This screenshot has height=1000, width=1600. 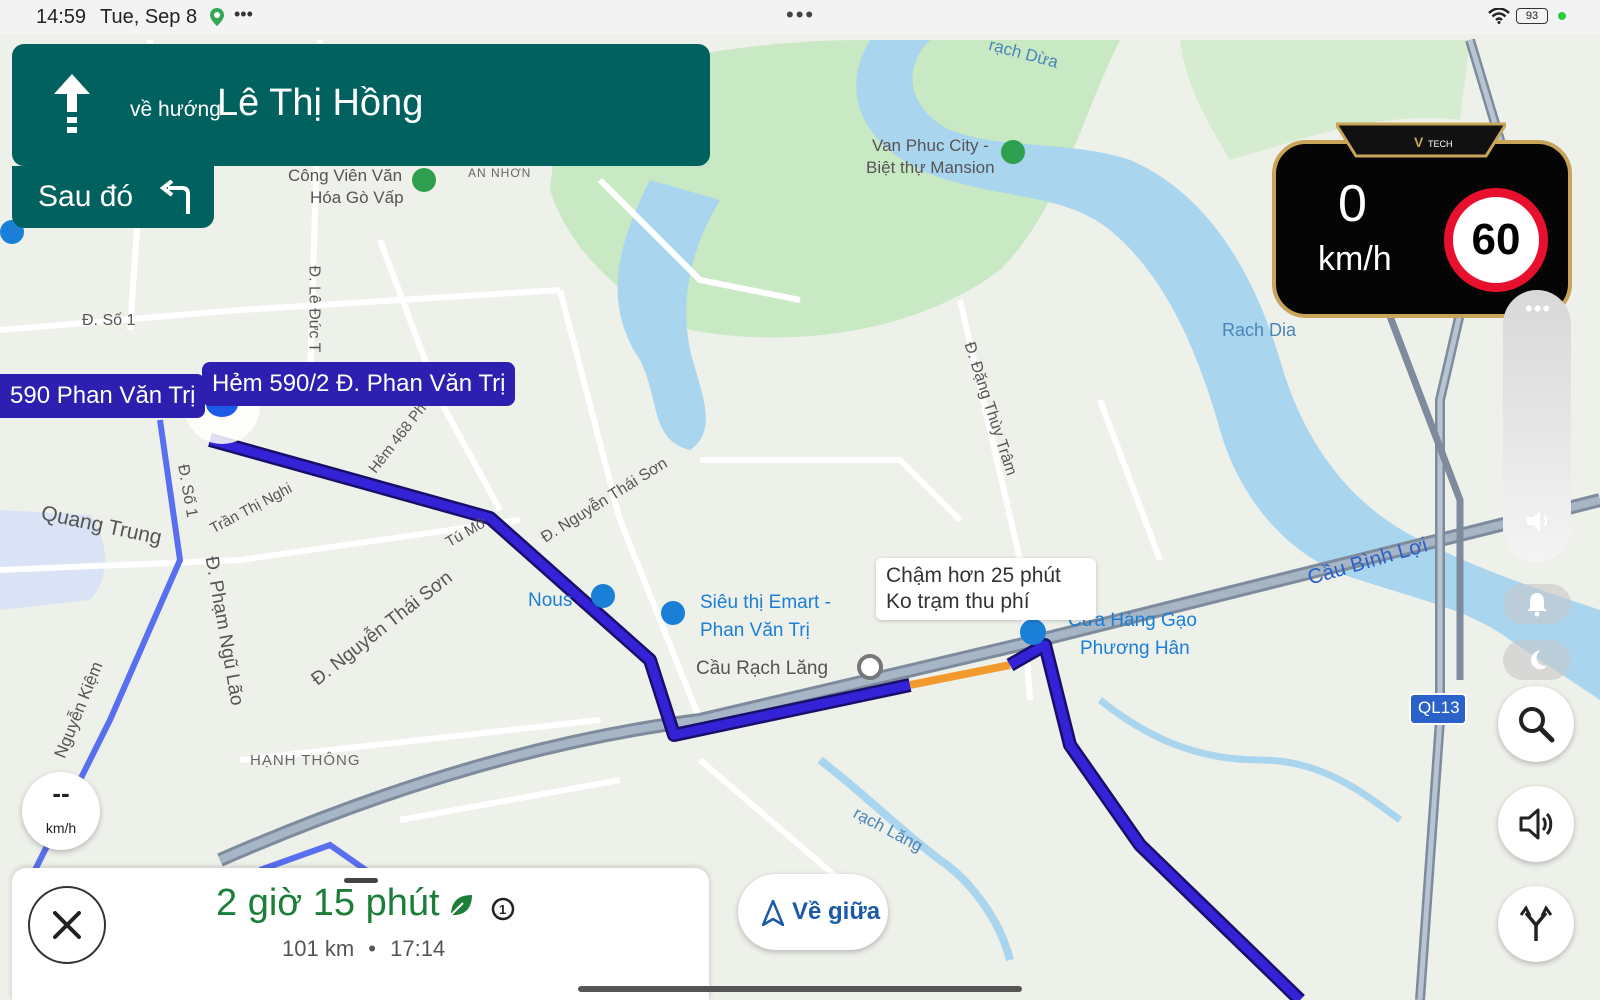 I want to click on speaker-icon, so click(x=1536, y=824).